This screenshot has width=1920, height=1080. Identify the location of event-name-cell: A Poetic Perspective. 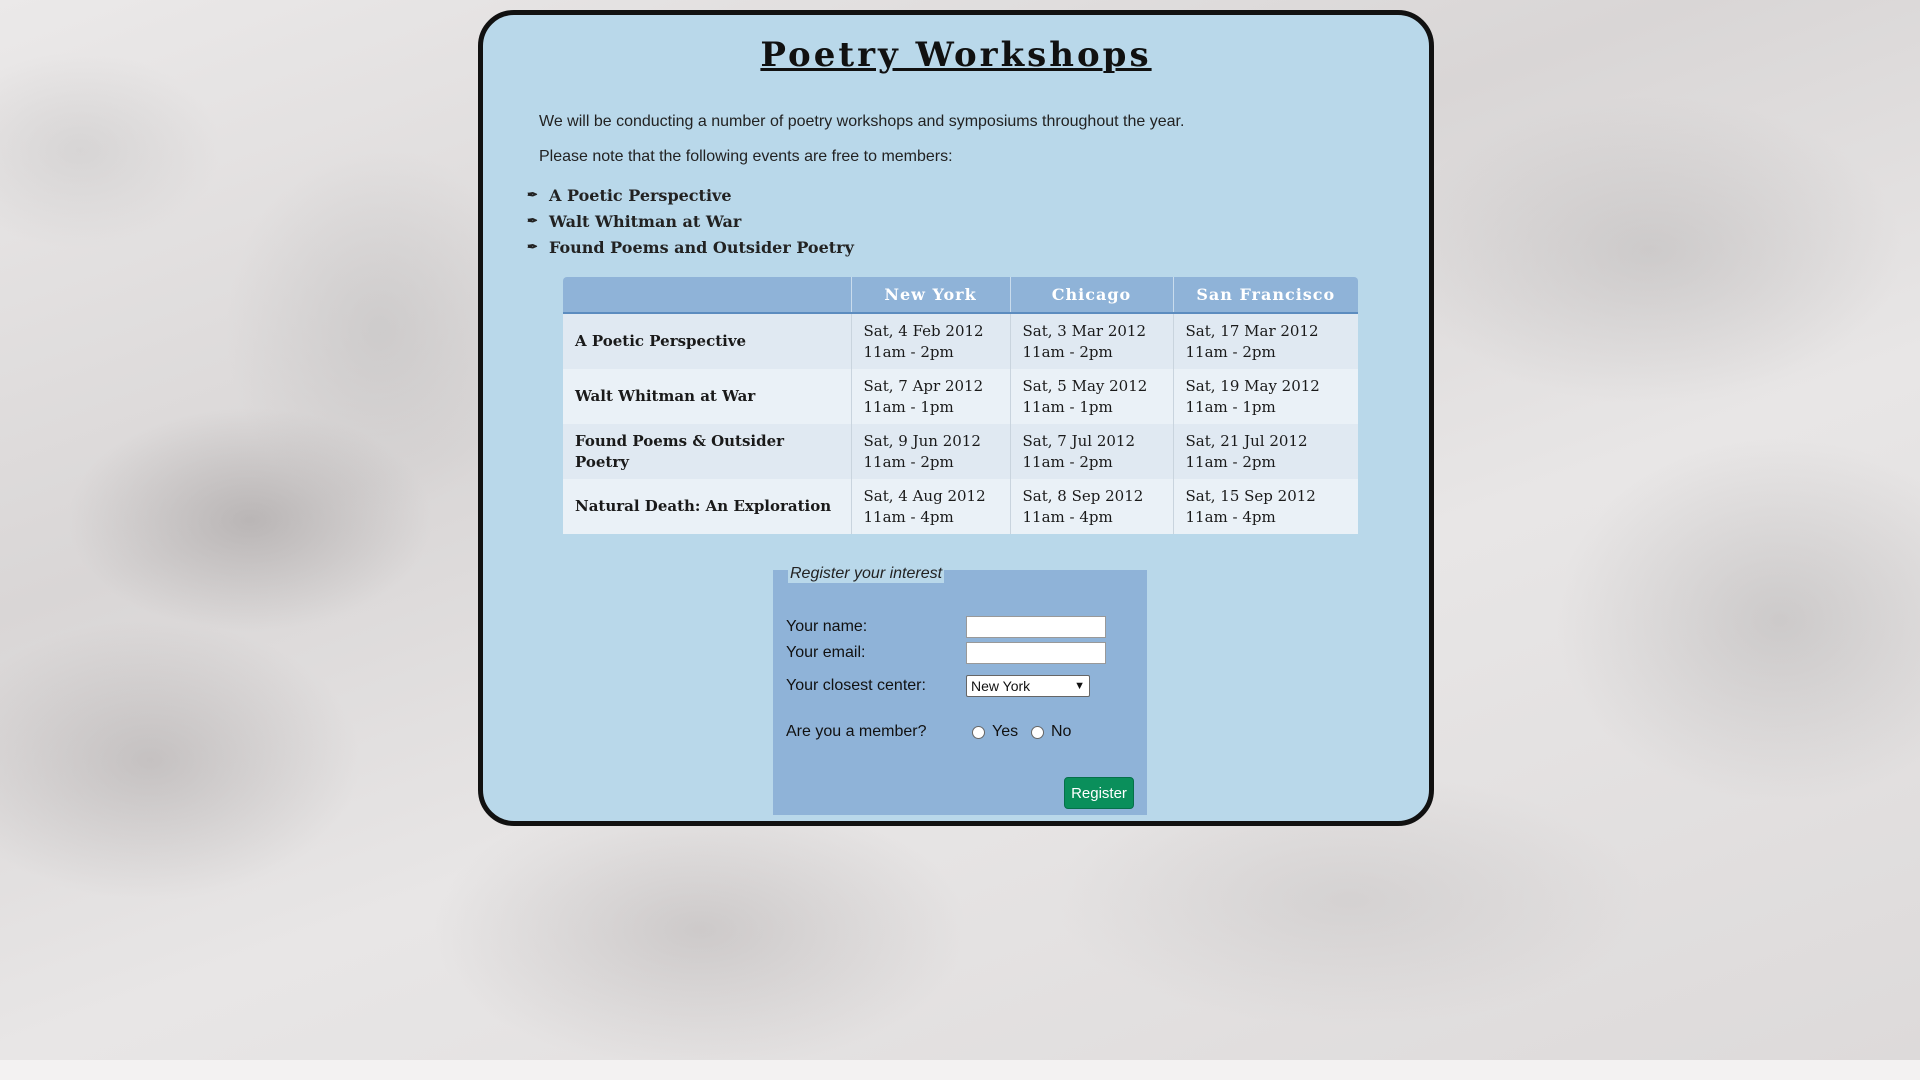
(707, 341).